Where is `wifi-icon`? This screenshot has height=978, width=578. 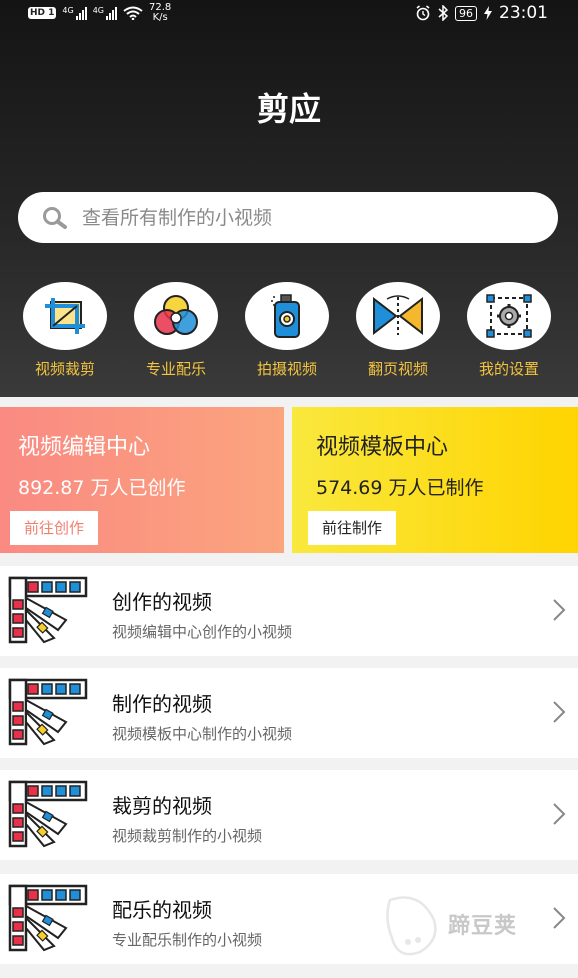 wifi-icon is located at coordinates (133, 13).